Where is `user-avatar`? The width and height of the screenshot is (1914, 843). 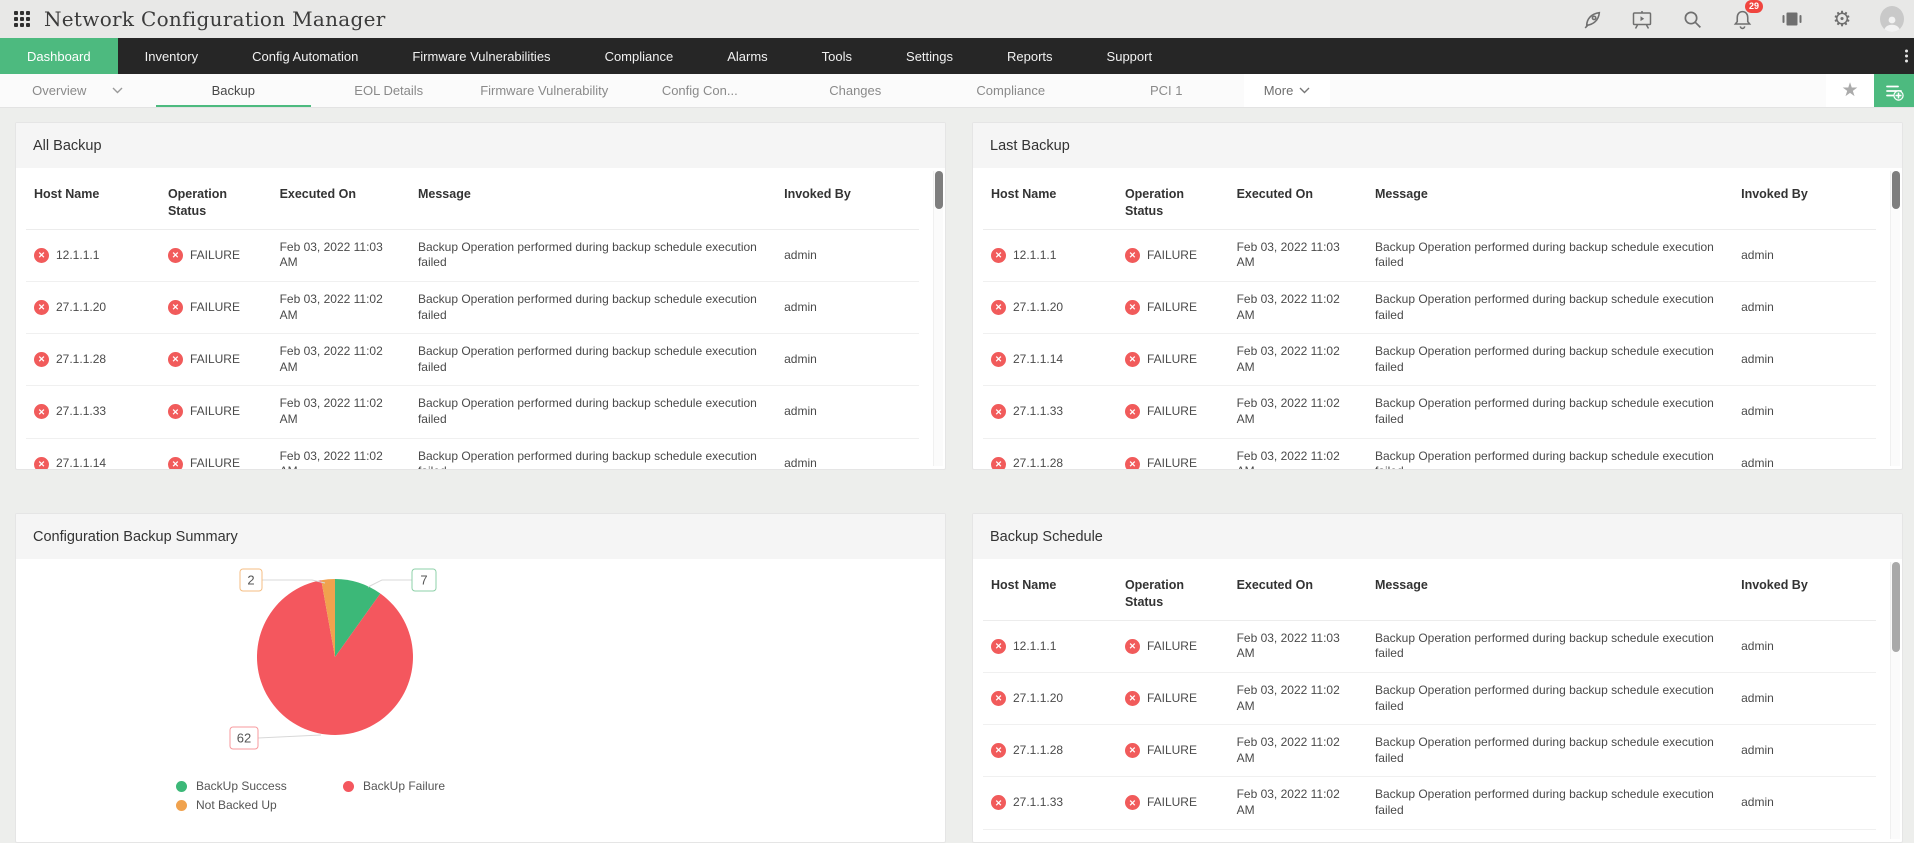
user-avatar is located at coordinates (1892, 19).